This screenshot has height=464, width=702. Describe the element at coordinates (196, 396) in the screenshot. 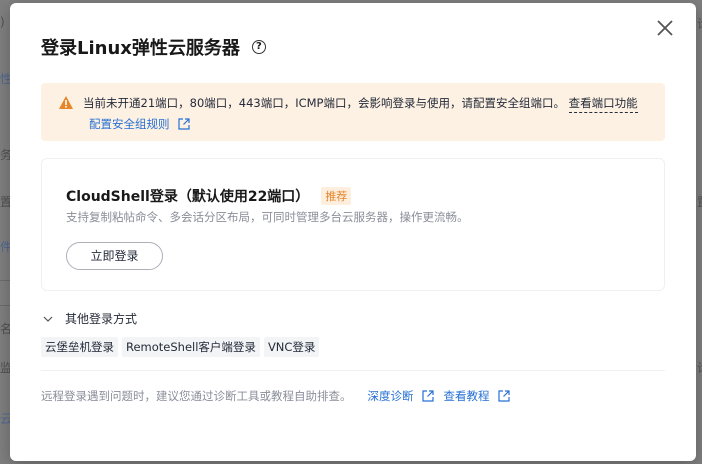

I see `footer-hint-text: 远程登录遇到问题时，建议您通过诊断工具或教程自助排查。` at that location.